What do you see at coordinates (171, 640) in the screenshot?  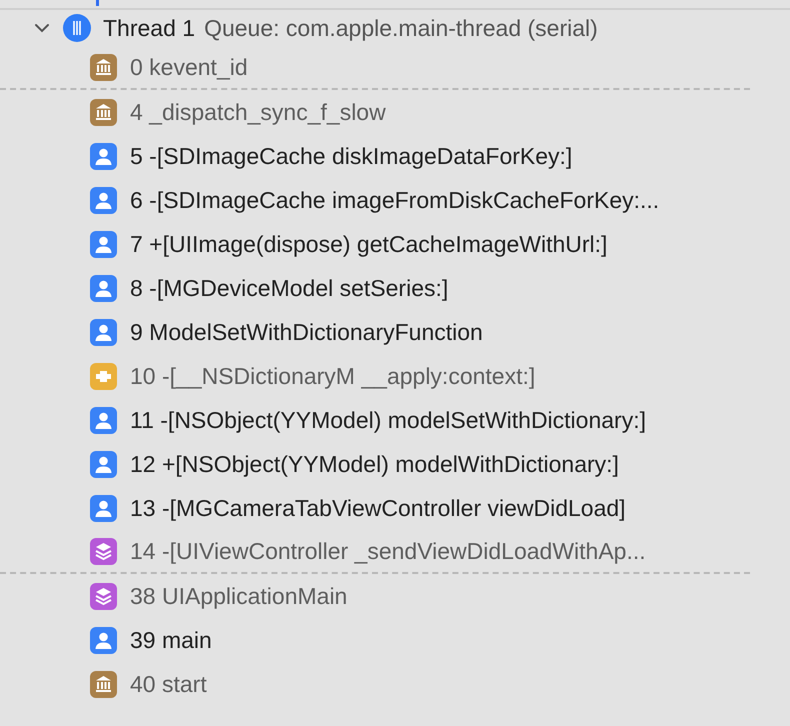 I see `stack-frame-label: 39 main` at bounding box center [171, 640].